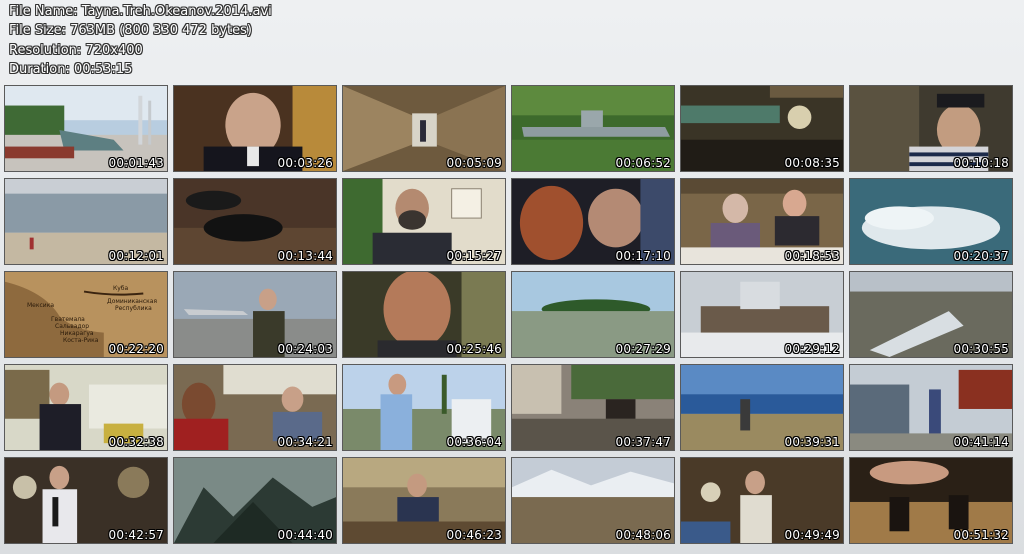  I want to click on timestamp: 00:13:44, so click(305, 256).